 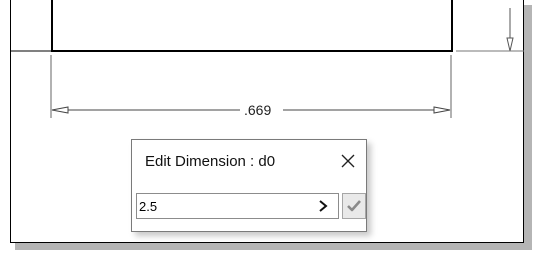 What do you see at coordinates (257, 110) in the screenshot?
I see `dimension-value: .669` at bounding box center [257, 110].